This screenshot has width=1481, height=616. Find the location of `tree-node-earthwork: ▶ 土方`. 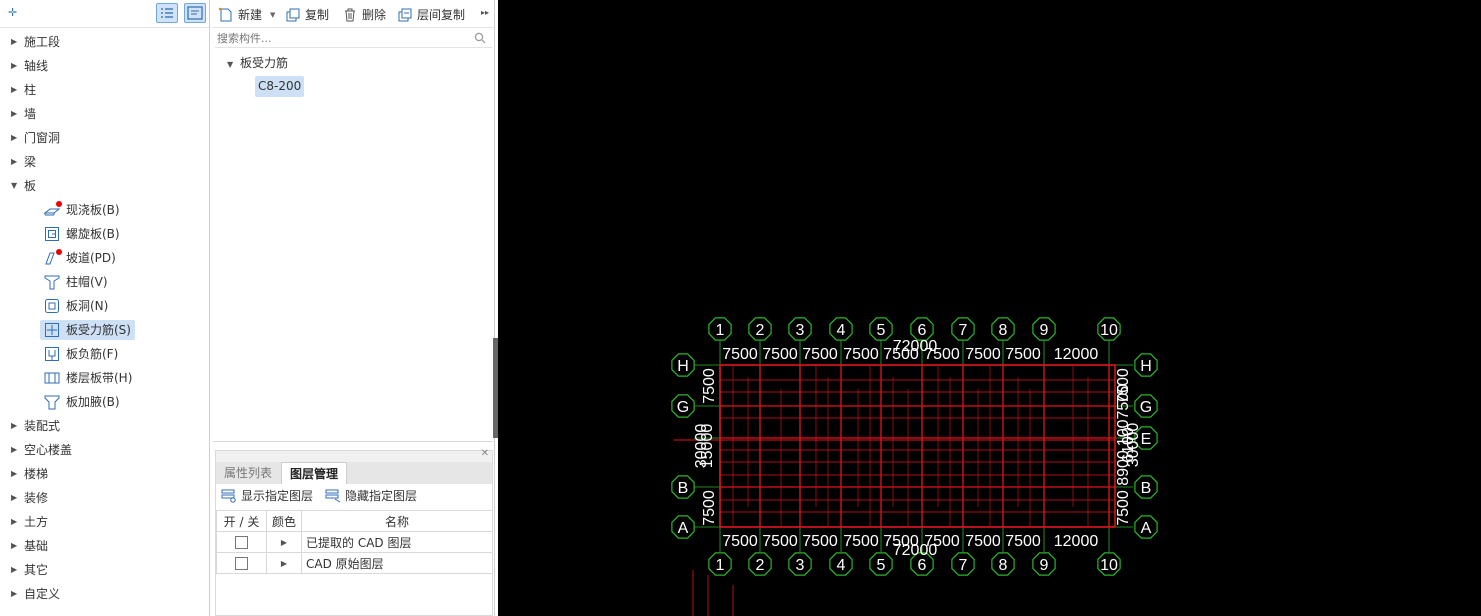

tree-node-earthwork: ▶ 土方 is located at coordinates (104, 522).